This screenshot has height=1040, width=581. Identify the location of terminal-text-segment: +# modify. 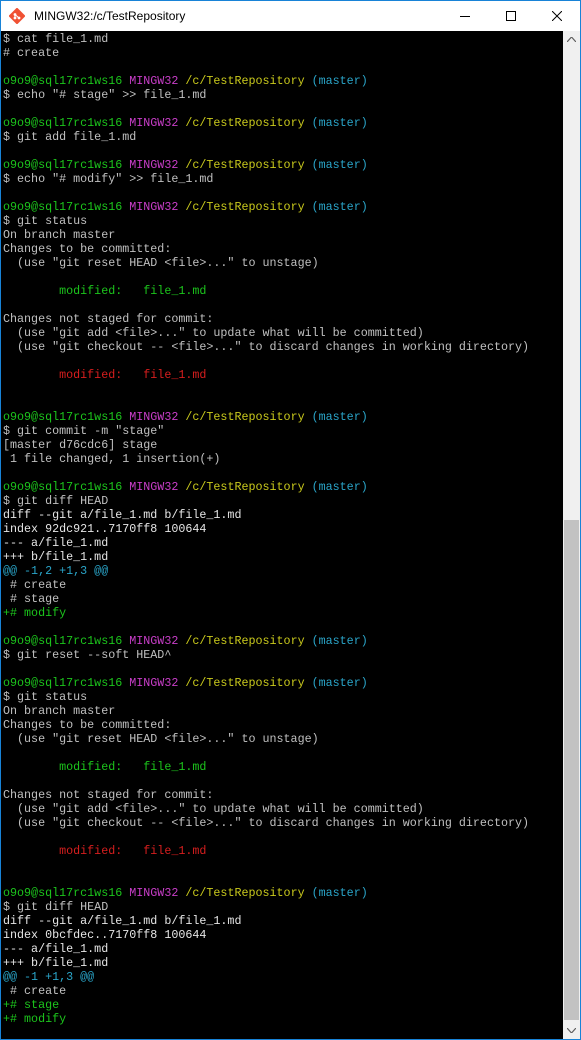
(35, 613).